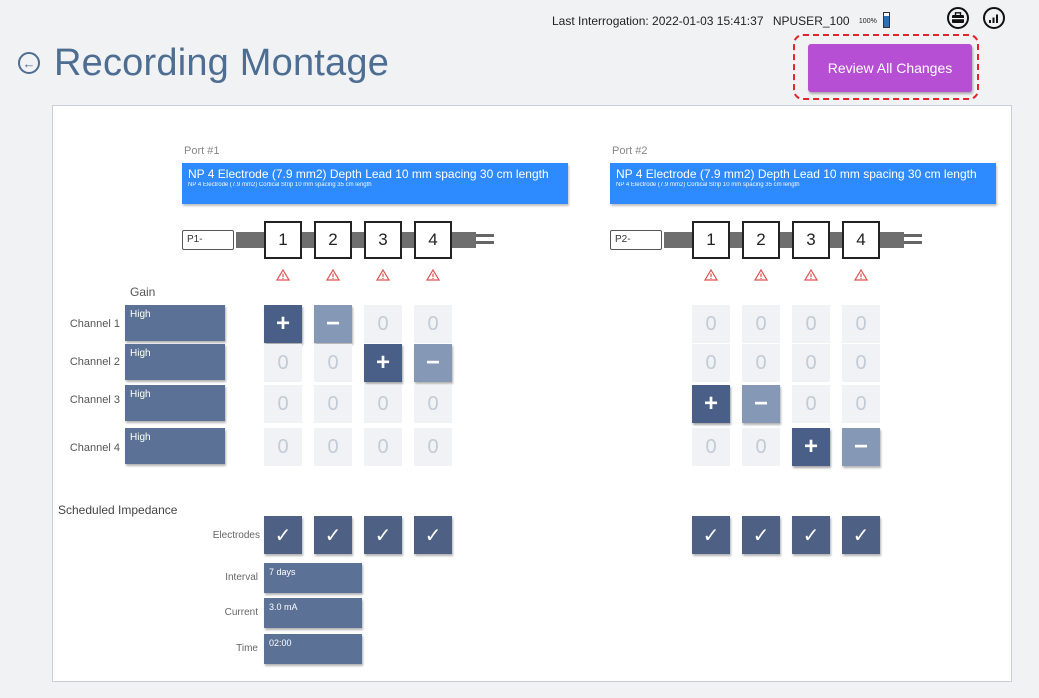 This screenshot has width=1039, height=698. I want to click on channel-3-label: Channel 3, so click(94, 400).